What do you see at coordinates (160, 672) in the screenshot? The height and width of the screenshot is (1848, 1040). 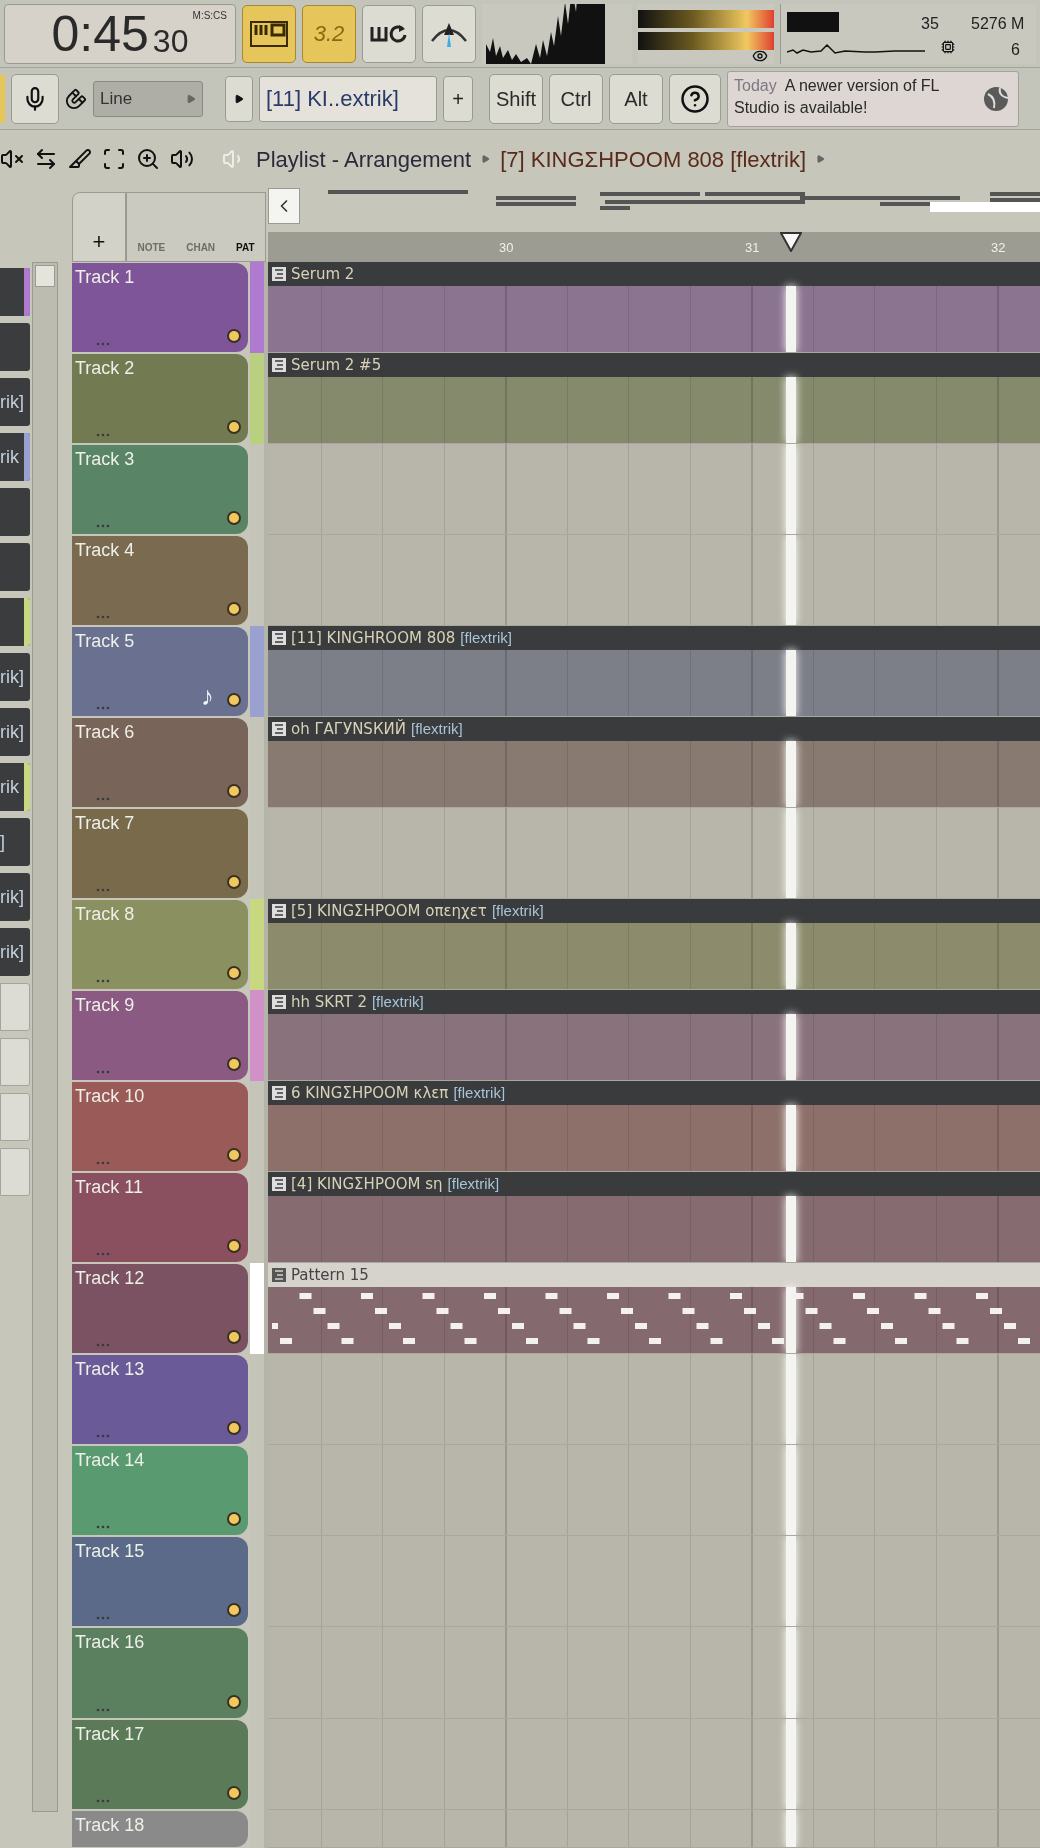 I see `track-header: Track 5 ♪` at bounding box center [160, 672].